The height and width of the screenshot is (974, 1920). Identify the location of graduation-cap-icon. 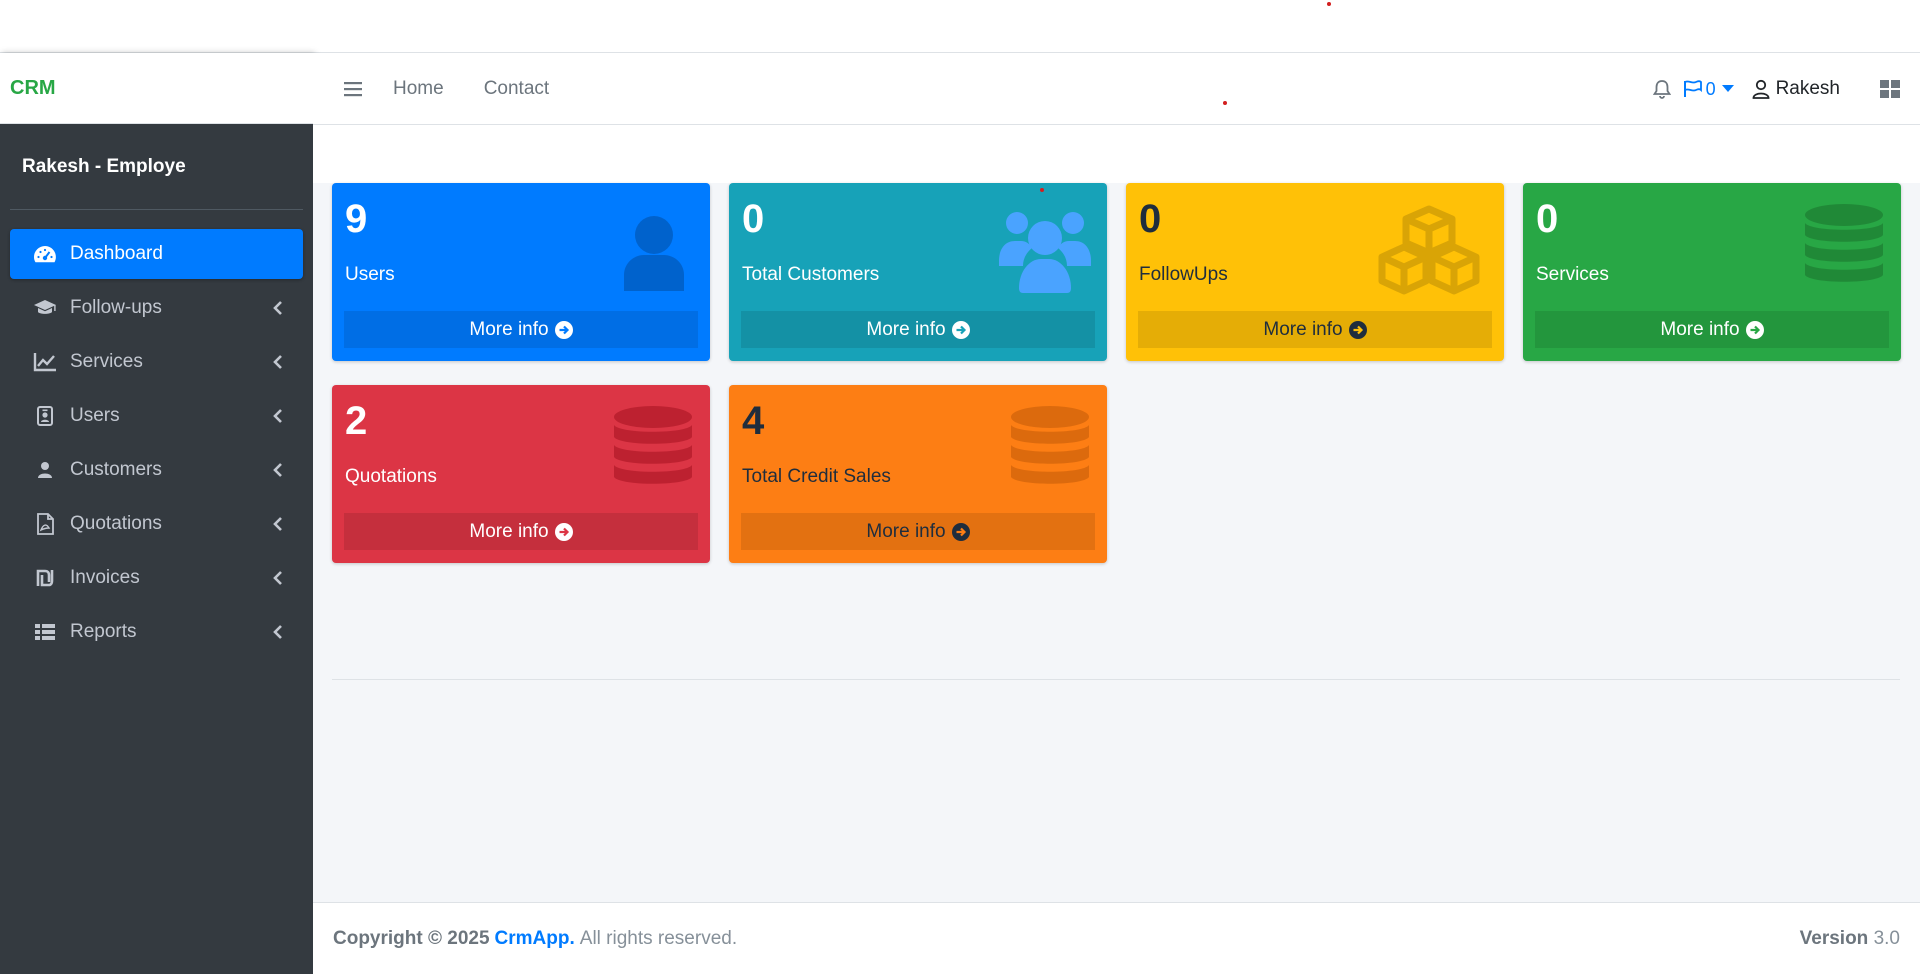
(45, 308).